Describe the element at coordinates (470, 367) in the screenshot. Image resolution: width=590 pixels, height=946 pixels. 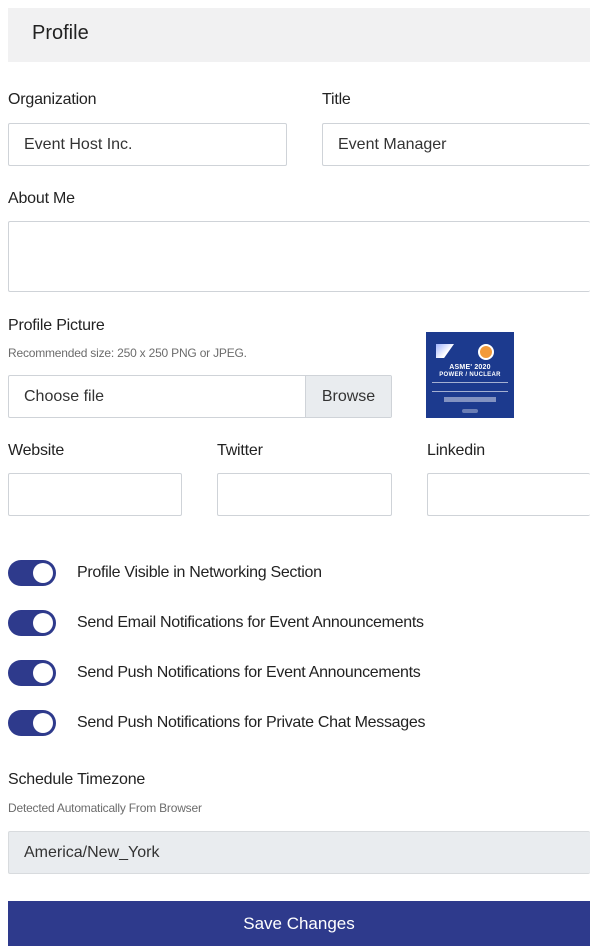
I see `thumbnail-title: ASME' 2020` at that location.